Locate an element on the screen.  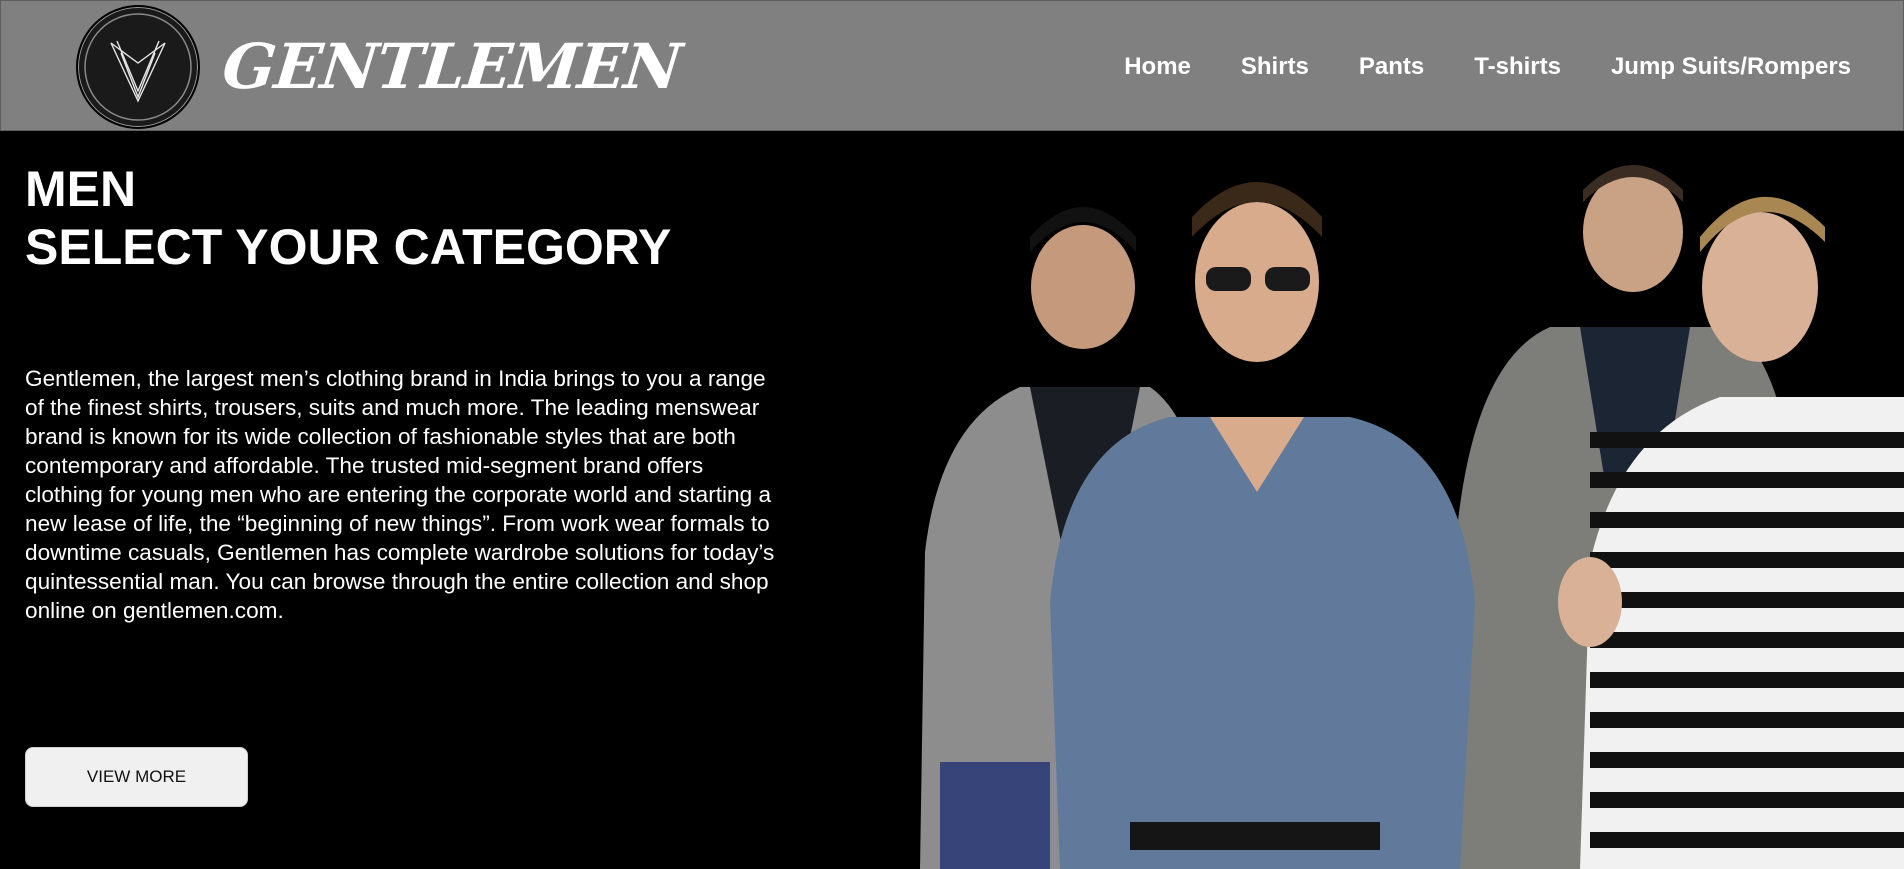
nav-jumpsuits-rompers: Jump Suits/Rompers is located at coordinates (1731, 67).